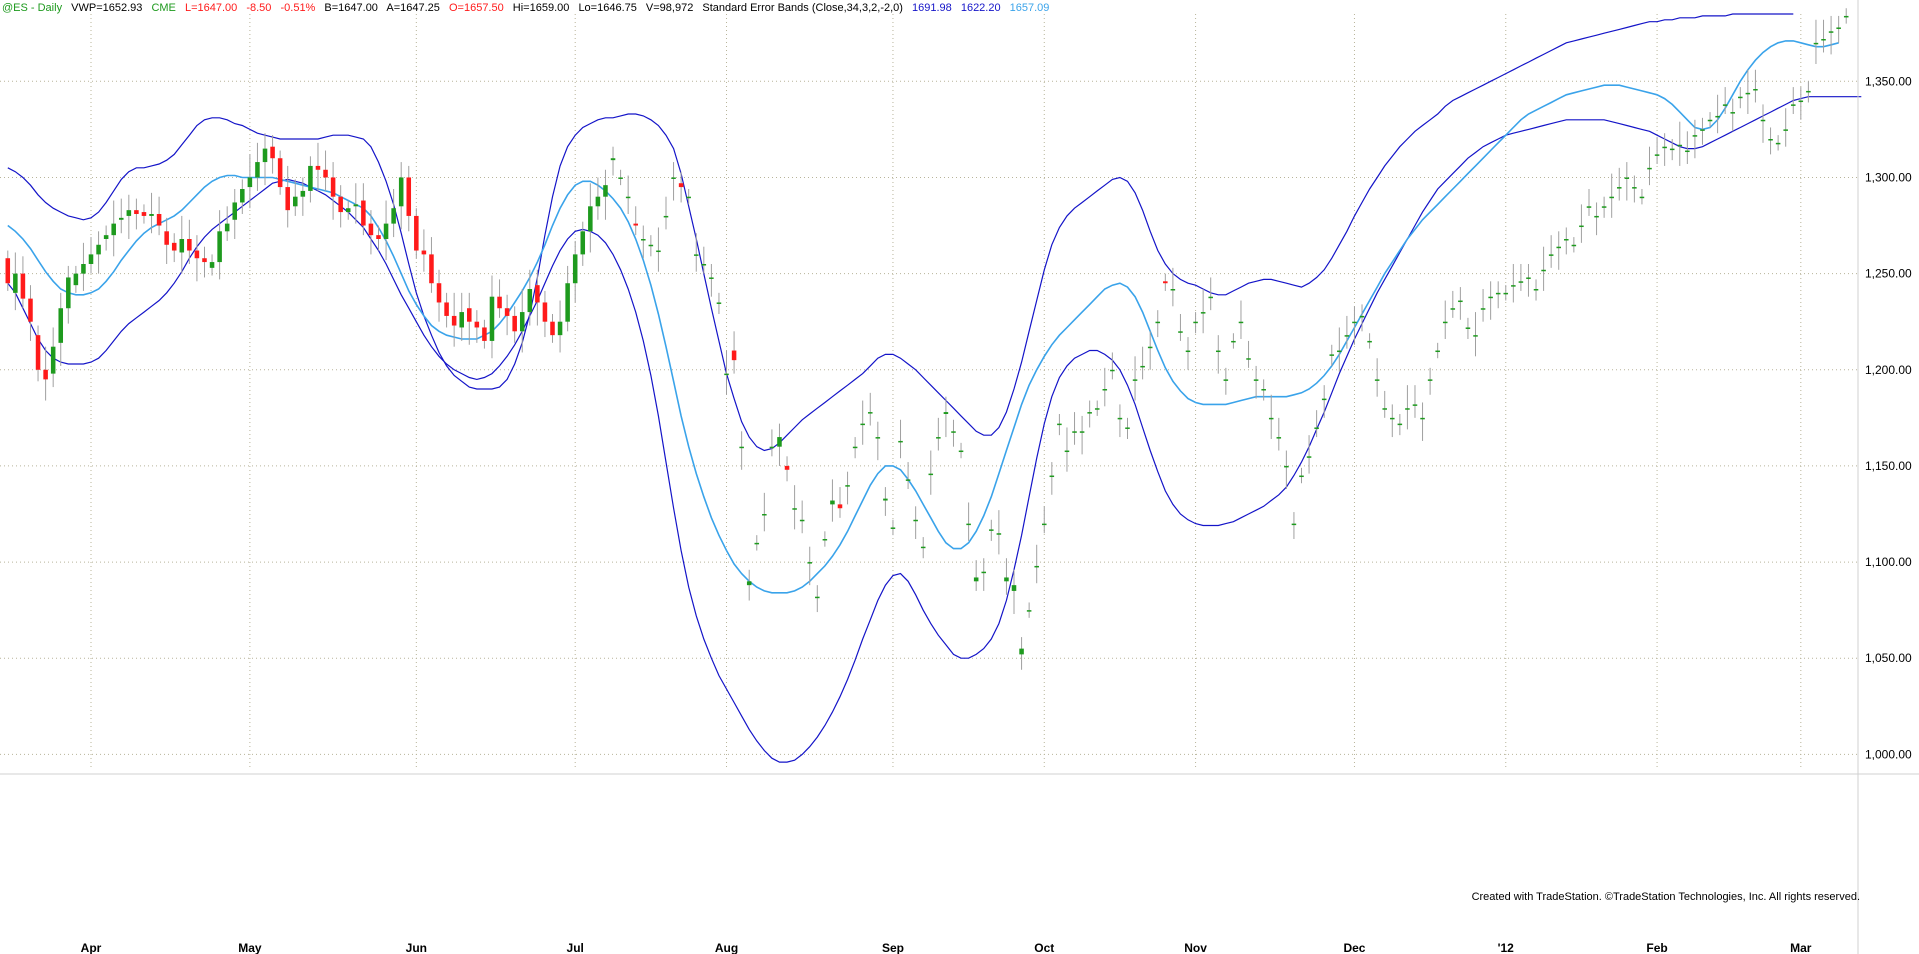  What do you see at coordinates (575, 947) in the screenshot?
I see `x-tick-label: Jul` at bounding box center [575, 947].